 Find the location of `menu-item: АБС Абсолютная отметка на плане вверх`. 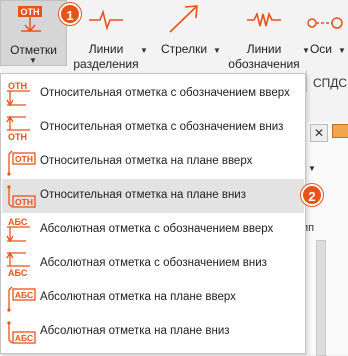

menu-item: АБС Абсолютная отметка на плане вверх is located at coordinates (153, 298).